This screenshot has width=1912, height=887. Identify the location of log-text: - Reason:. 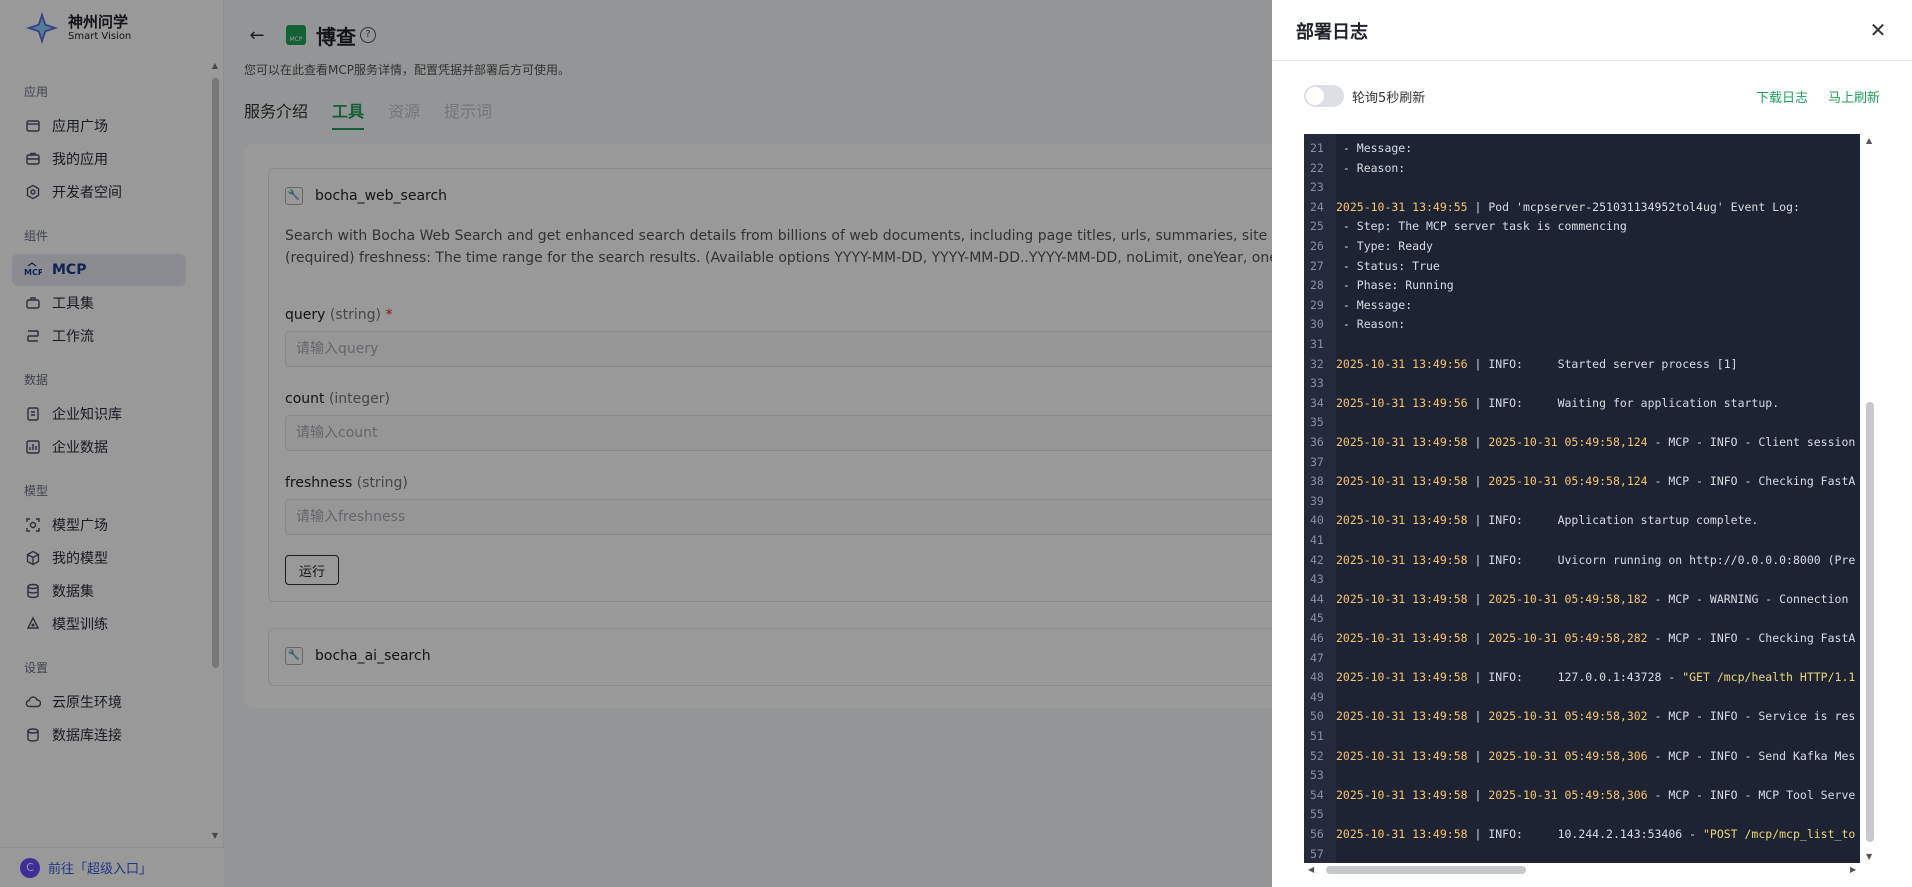
(1367, 324).